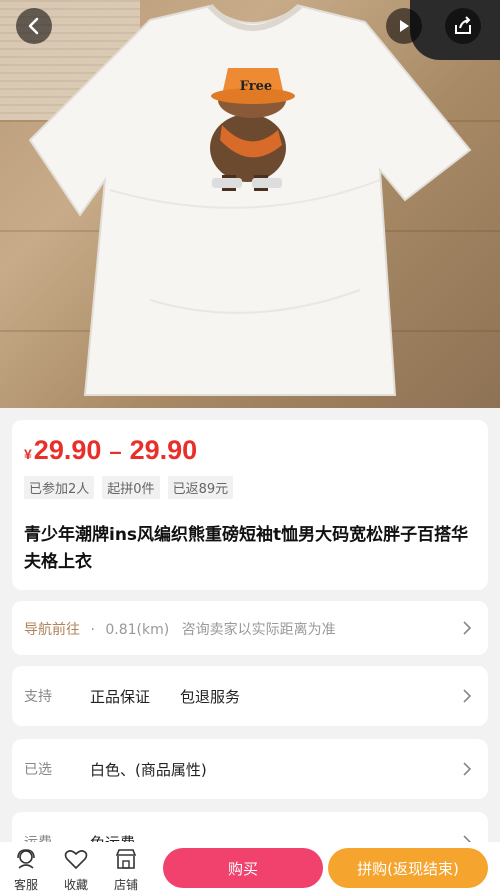  What do you see at coordinates (256, 86) in the screenshot?
I see `hat-text: Free` at bounding box center [256, 86].